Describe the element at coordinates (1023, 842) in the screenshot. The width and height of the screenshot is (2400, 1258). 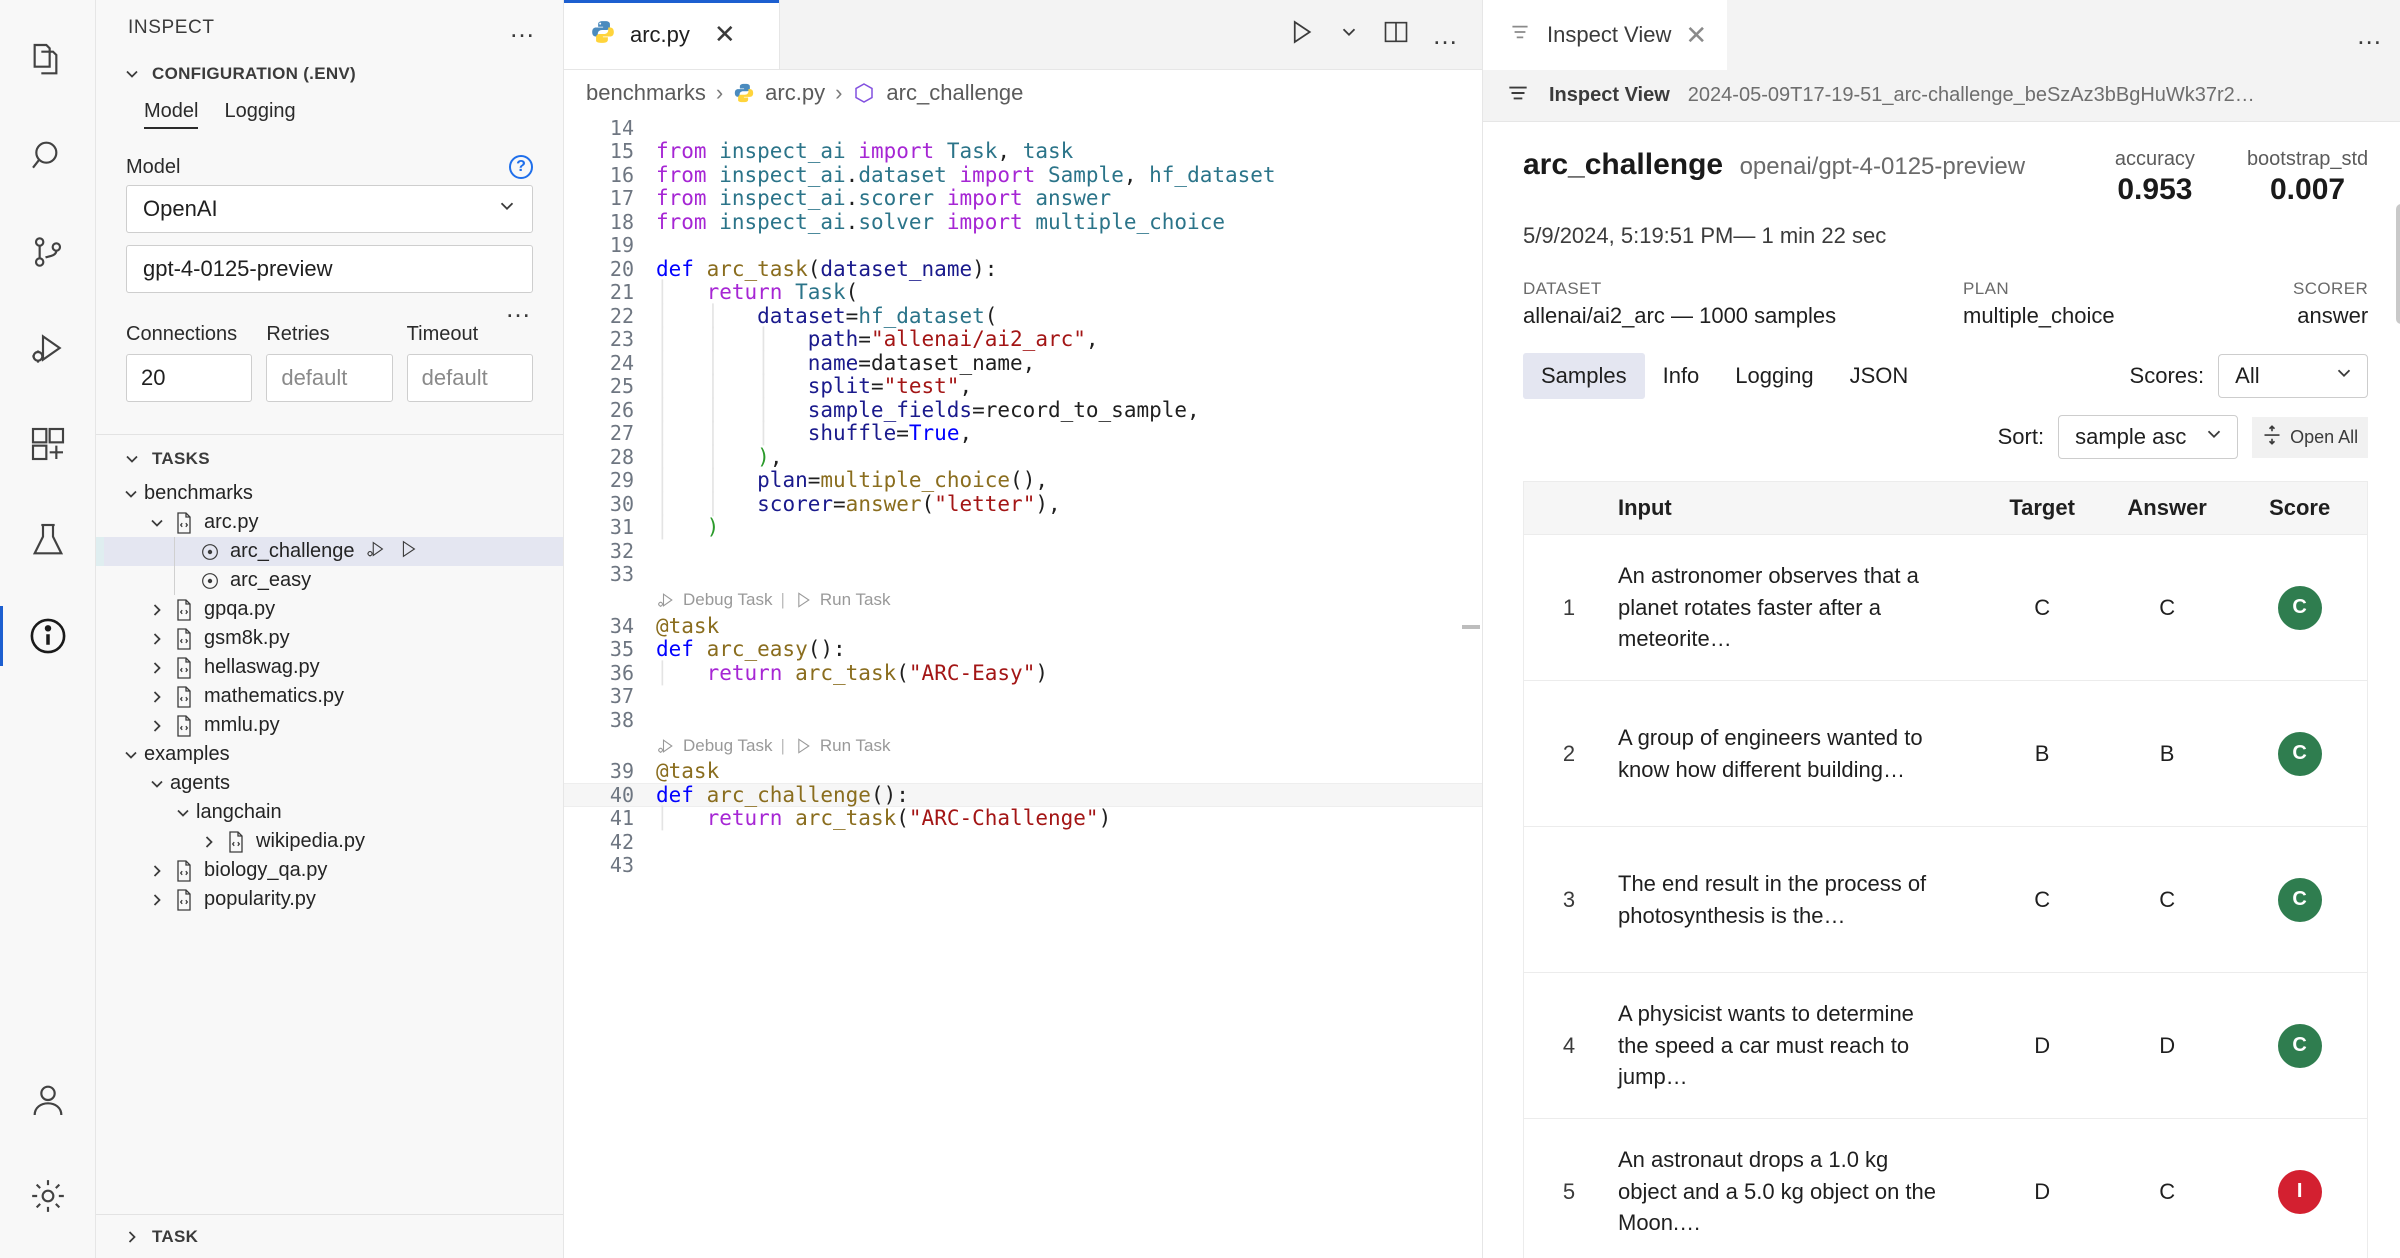
I see `code-line: 42` at that location.